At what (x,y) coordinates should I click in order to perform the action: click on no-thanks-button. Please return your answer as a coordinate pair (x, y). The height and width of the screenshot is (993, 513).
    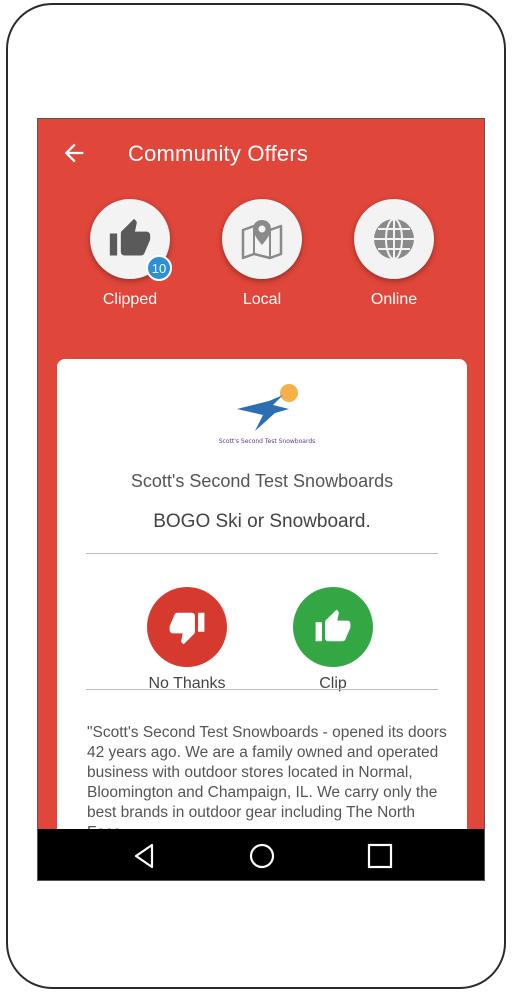
    Looking at the image, I should click on (187, 627).